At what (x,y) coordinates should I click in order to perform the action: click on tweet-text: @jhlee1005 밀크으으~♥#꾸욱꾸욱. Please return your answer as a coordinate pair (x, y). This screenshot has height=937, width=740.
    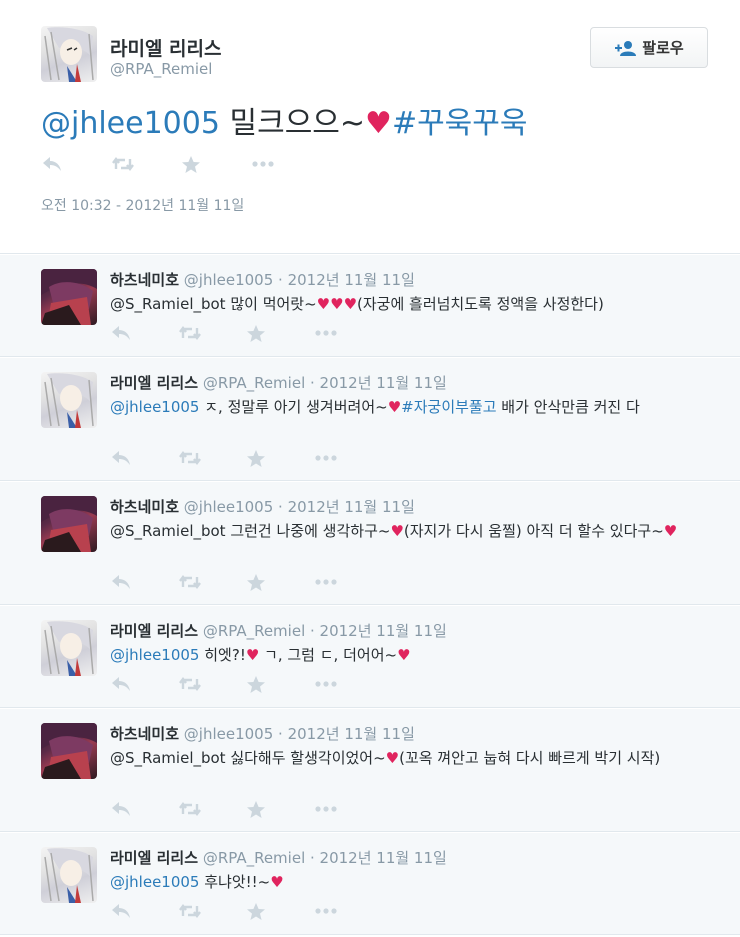
    Looking at the image, I should click on (284, 124).